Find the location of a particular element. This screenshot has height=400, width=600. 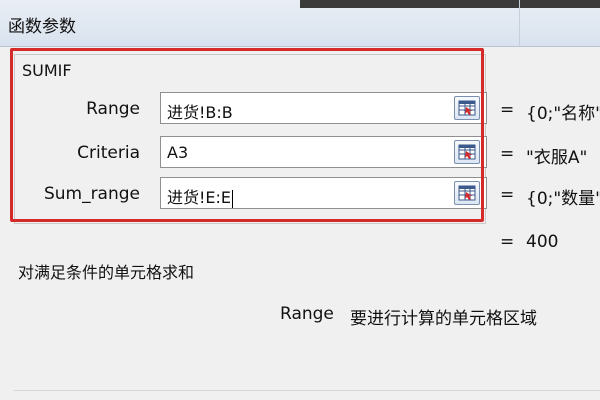

sum-range-result: {0;"数量" is located at coordinates (563, 199).